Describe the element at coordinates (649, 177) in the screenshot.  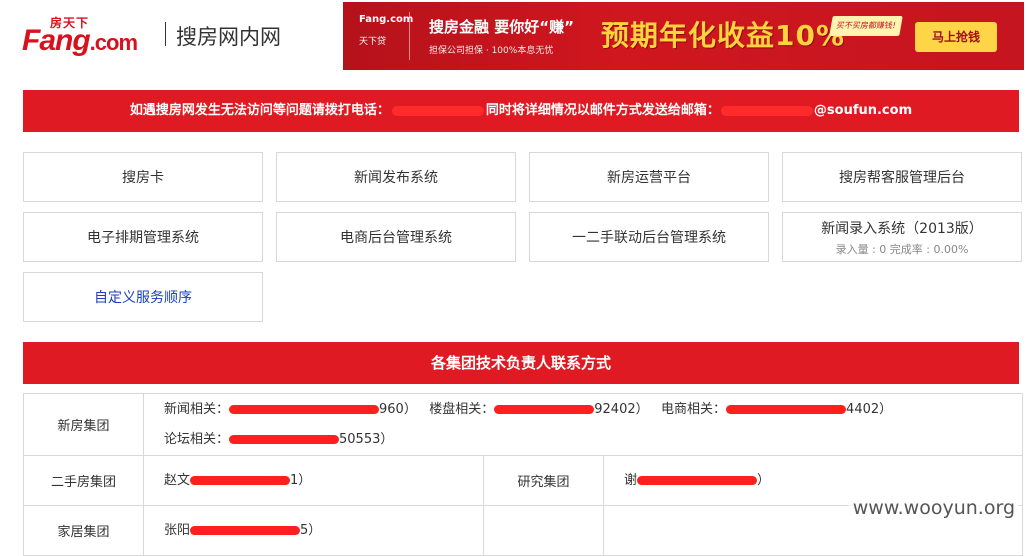
I see `tile-newhouse-ops: 新房运营平台` at that location.